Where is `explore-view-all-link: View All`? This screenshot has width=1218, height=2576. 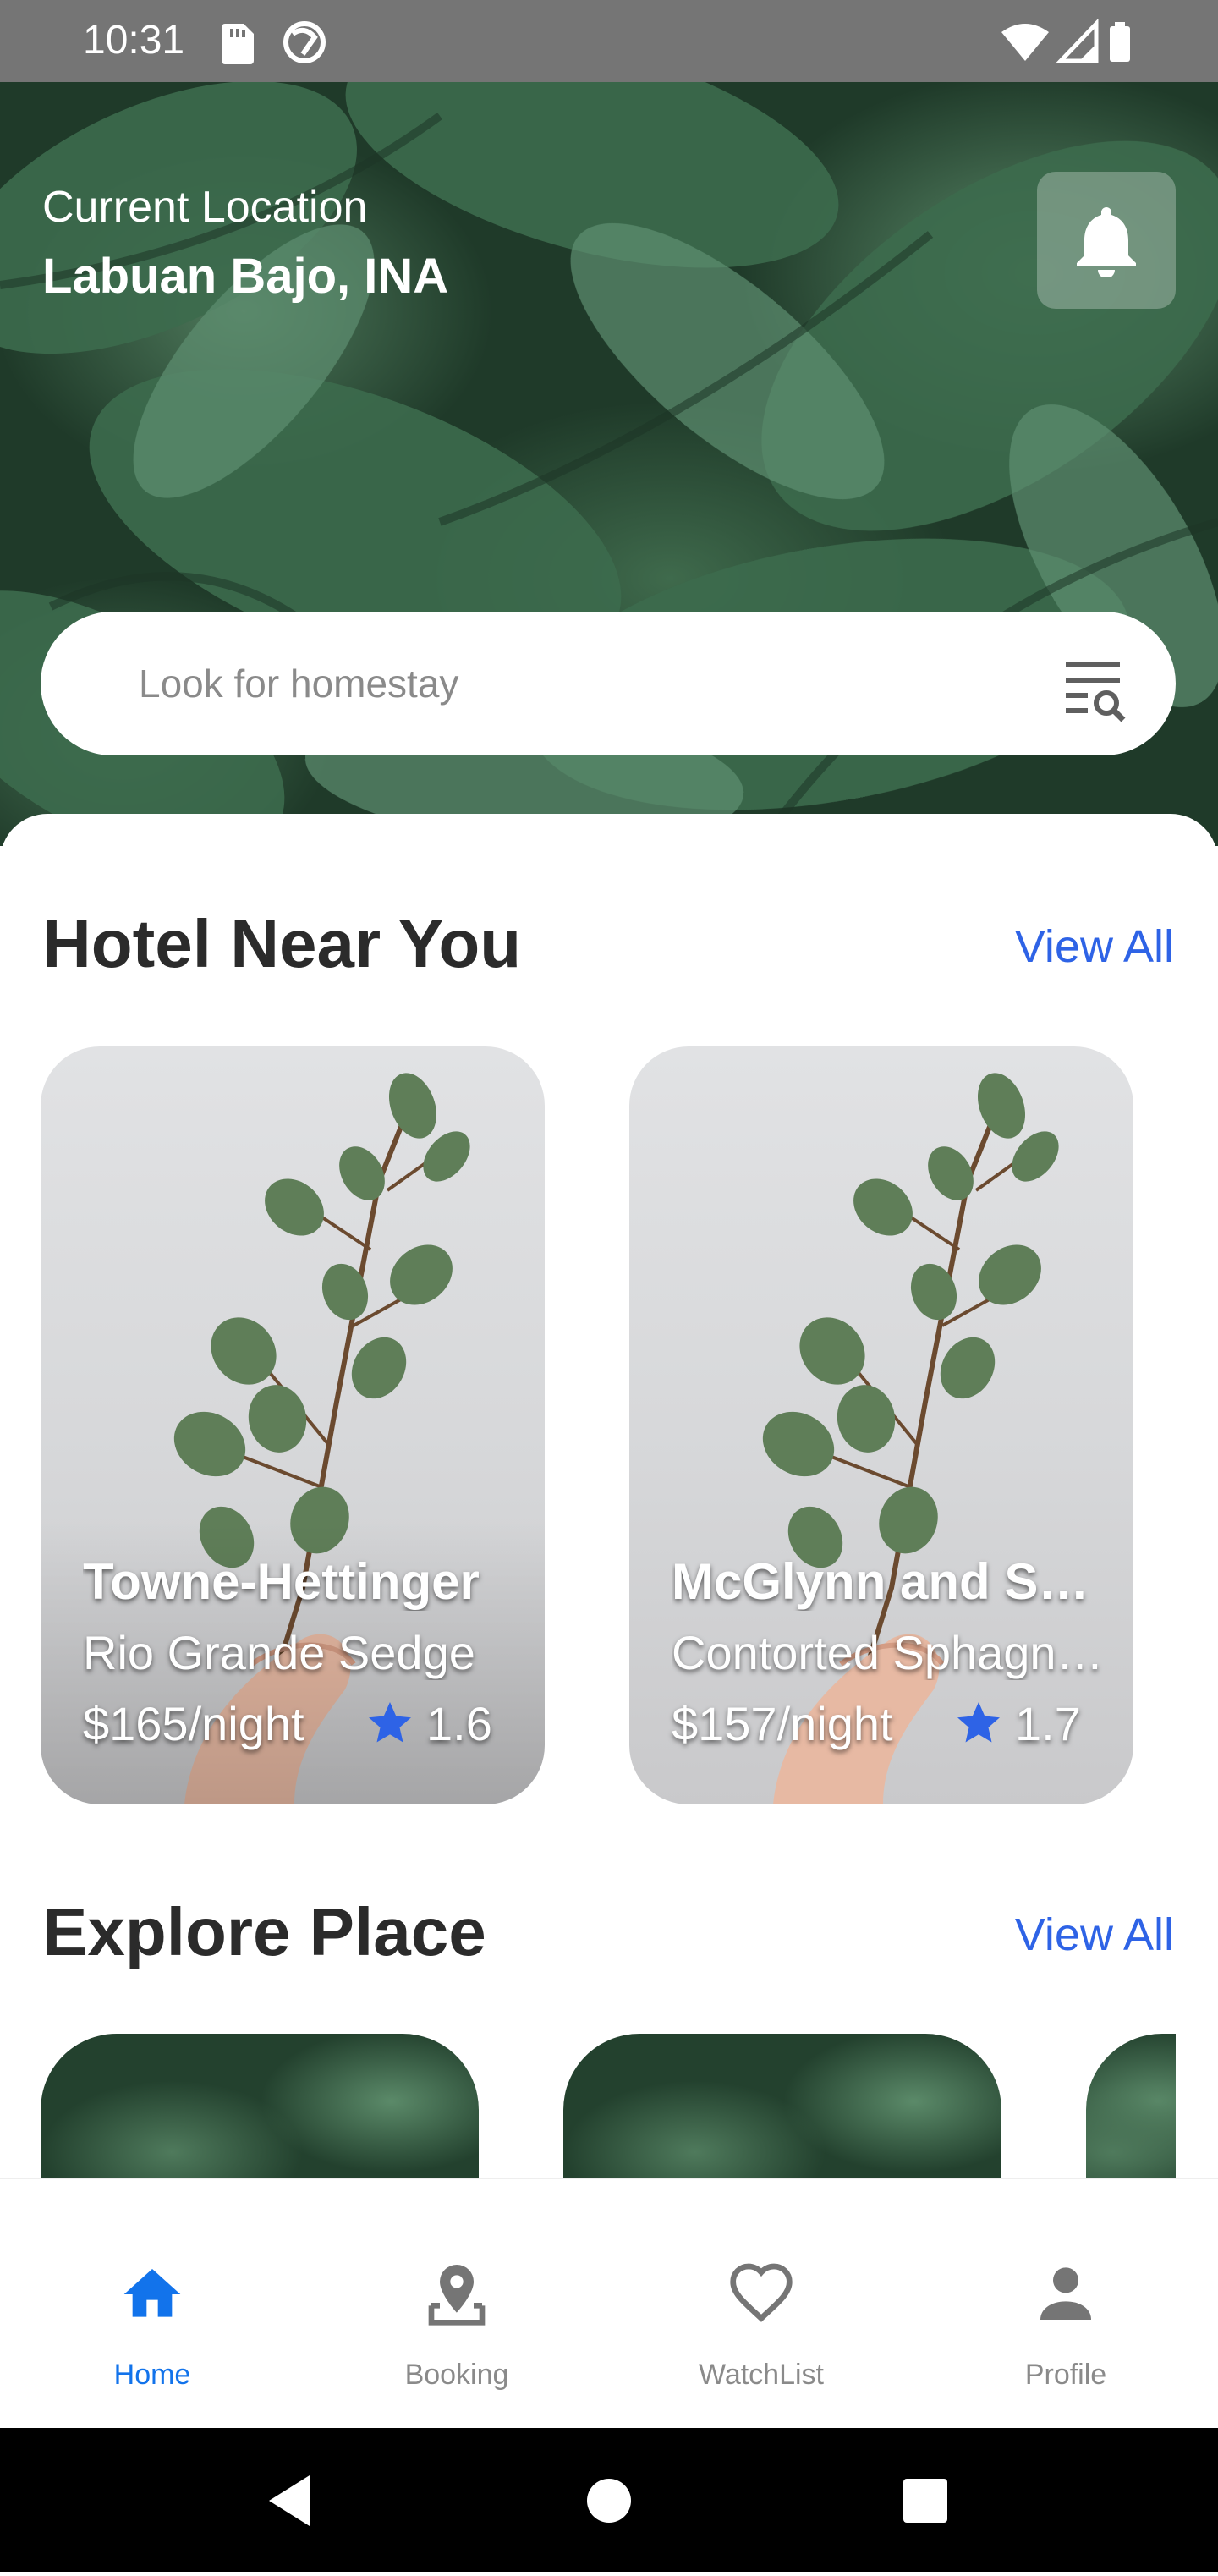 explore-view-all-link: View All is located at coordinates (1094, 1935).